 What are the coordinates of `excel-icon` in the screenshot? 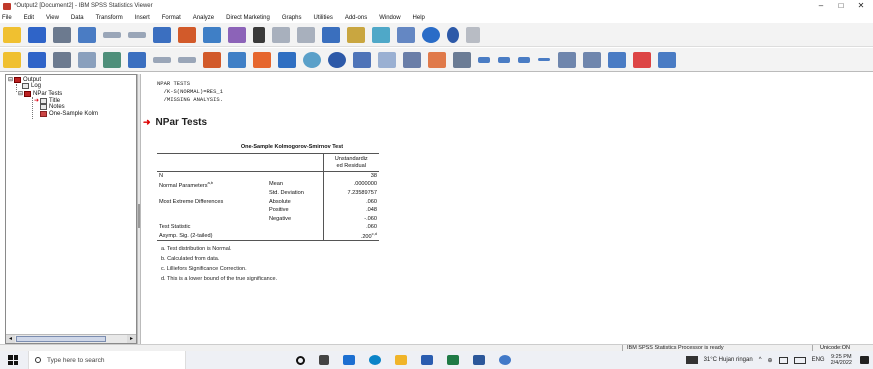 It's located at (453, 360).